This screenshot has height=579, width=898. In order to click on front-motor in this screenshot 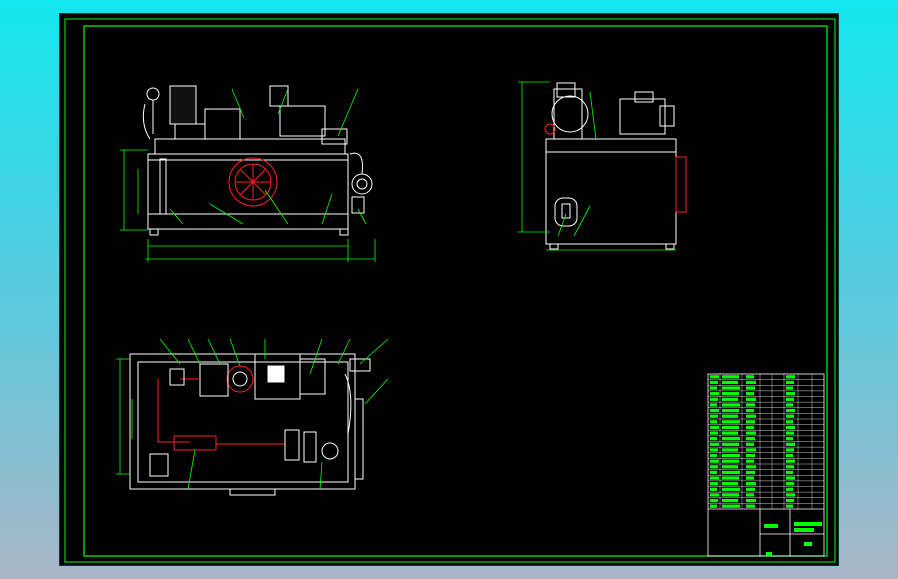, I will do `click(302, 121)`.